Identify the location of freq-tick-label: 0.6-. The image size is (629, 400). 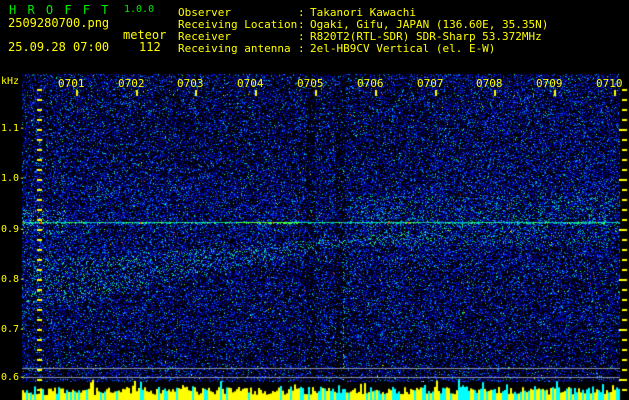
(13, 377).